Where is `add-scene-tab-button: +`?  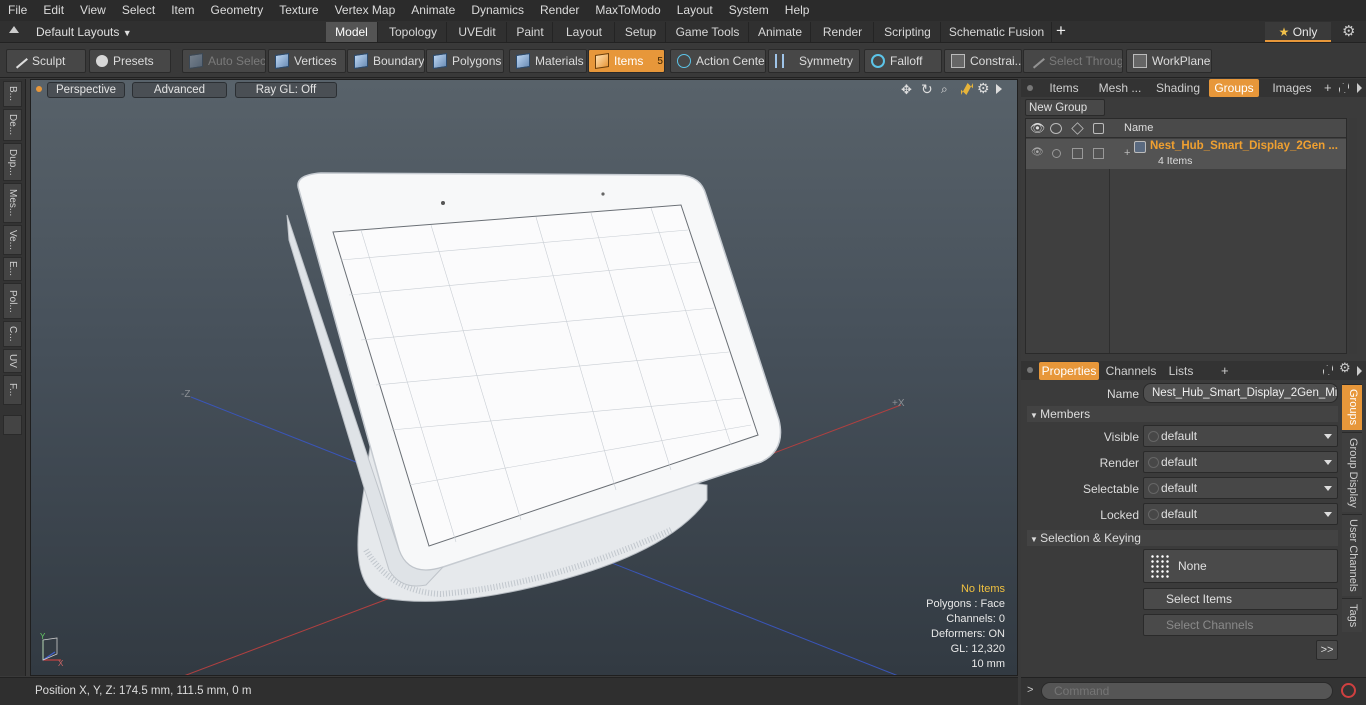 add-scene-tab-button: + is located at coordinates (1328, 88).